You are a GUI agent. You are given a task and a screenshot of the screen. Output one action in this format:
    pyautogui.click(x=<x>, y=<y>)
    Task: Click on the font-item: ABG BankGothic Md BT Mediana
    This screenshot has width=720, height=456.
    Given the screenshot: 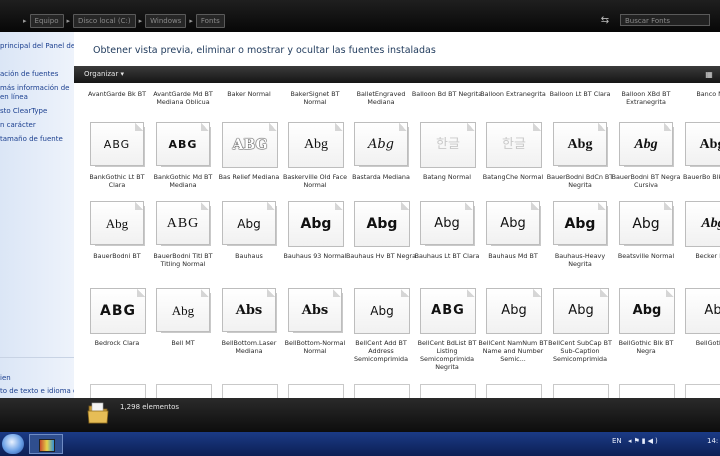 What is the action you would take?
    pyautogui.click(x=183, y=167)
    